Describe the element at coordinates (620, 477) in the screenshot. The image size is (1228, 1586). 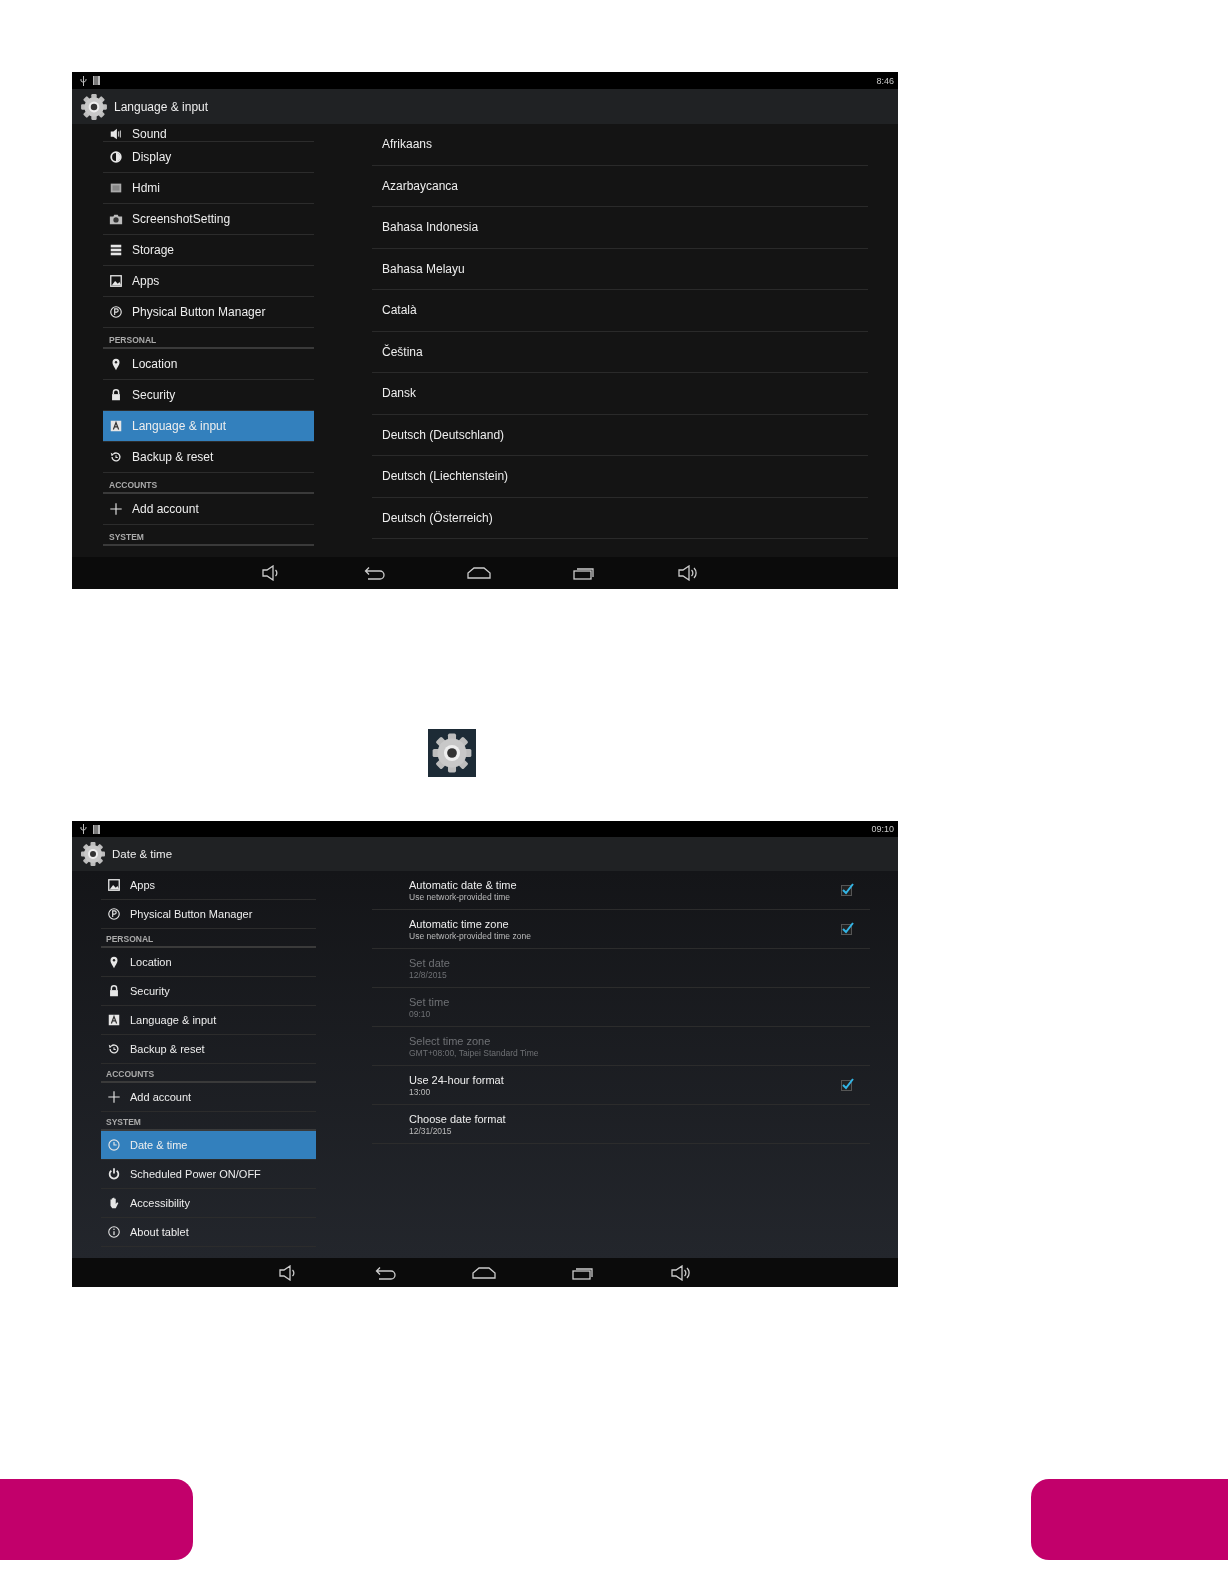
I see `language-item: Deutsch (Liechtenstein)` at that location.